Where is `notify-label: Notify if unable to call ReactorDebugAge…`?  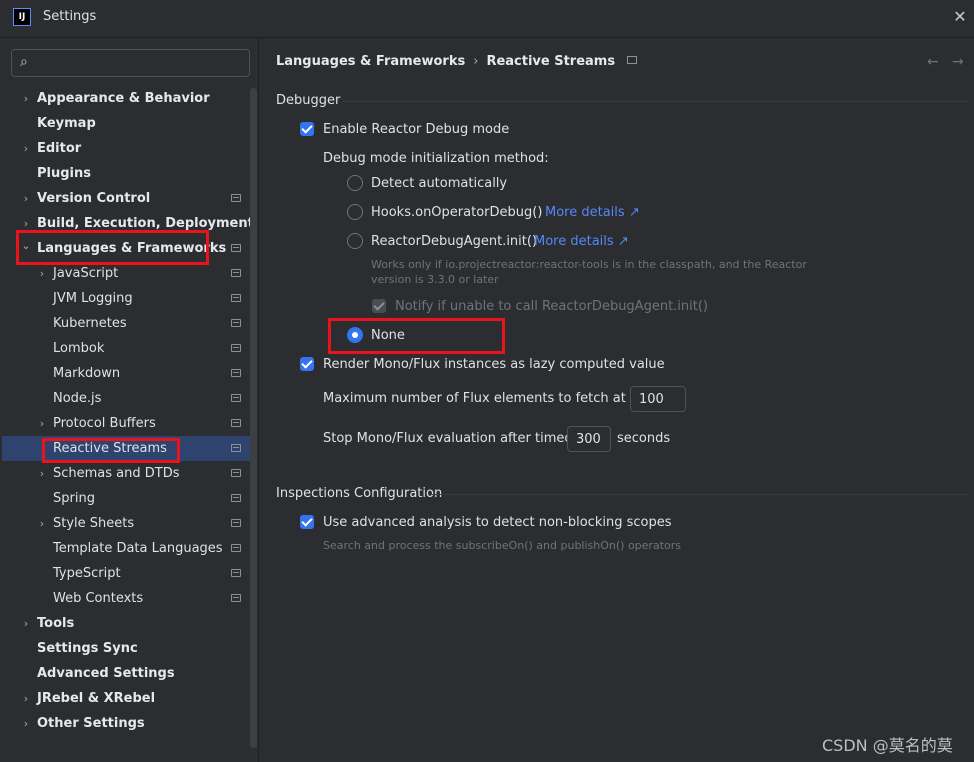
notify-label: Notify if unable to call ReactorDebugAge… is located at coordinates (551, 306).